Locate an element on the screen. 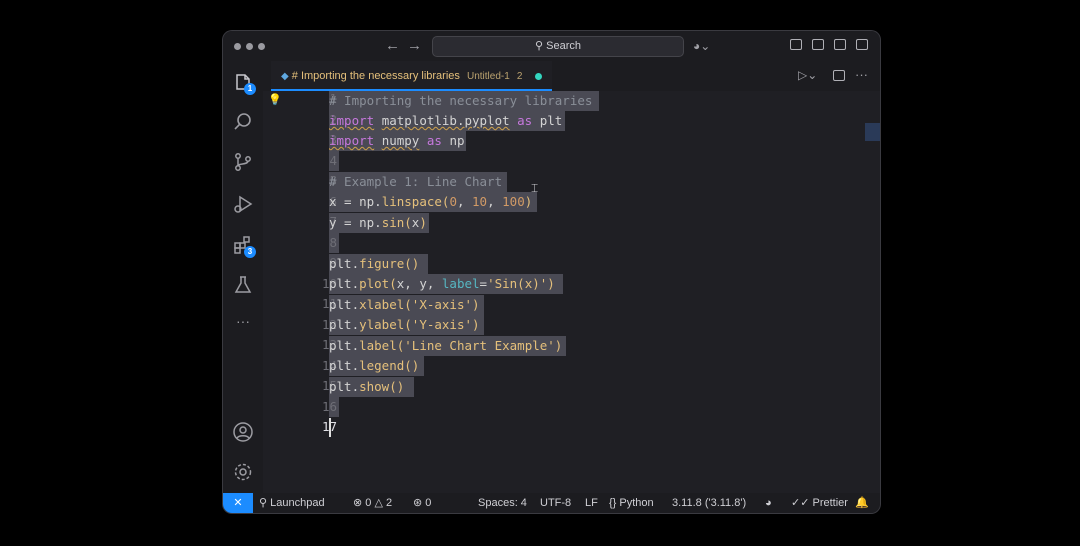 This screenshot has height=546, width=1080. code-line: # Example 1: Line Chart is located at coordinates (415, 182).